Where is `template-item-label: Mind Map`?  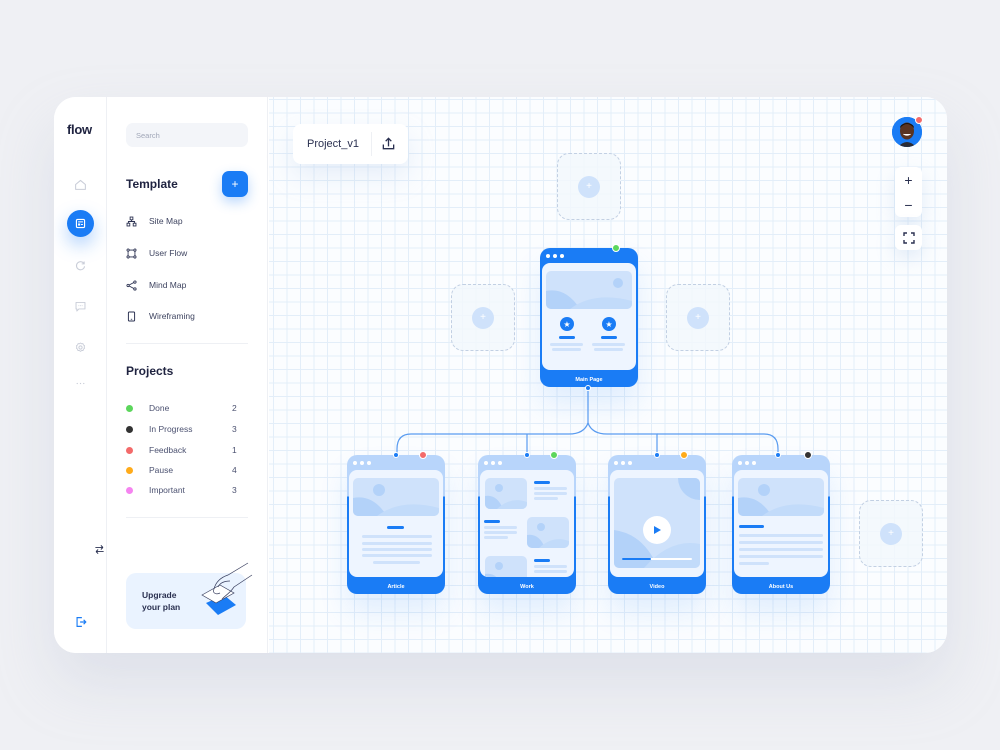 template-item-label: Mind Map is located at coordinates (168, 285).